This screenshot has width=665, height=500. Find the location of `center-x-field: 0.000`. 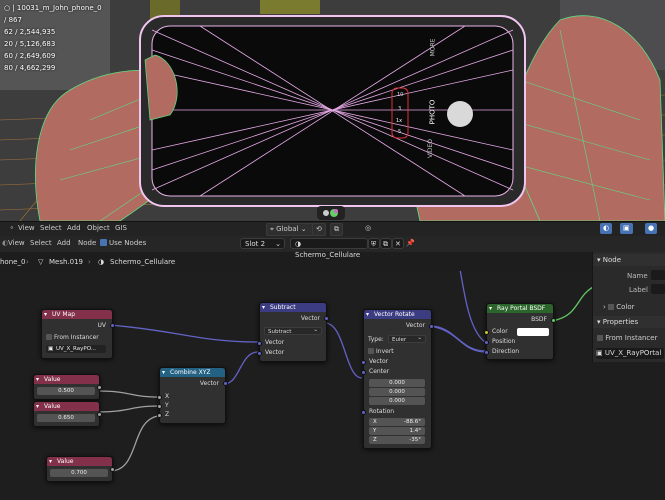

center-x-field: 0.000 is located at coordinates (397, 383).